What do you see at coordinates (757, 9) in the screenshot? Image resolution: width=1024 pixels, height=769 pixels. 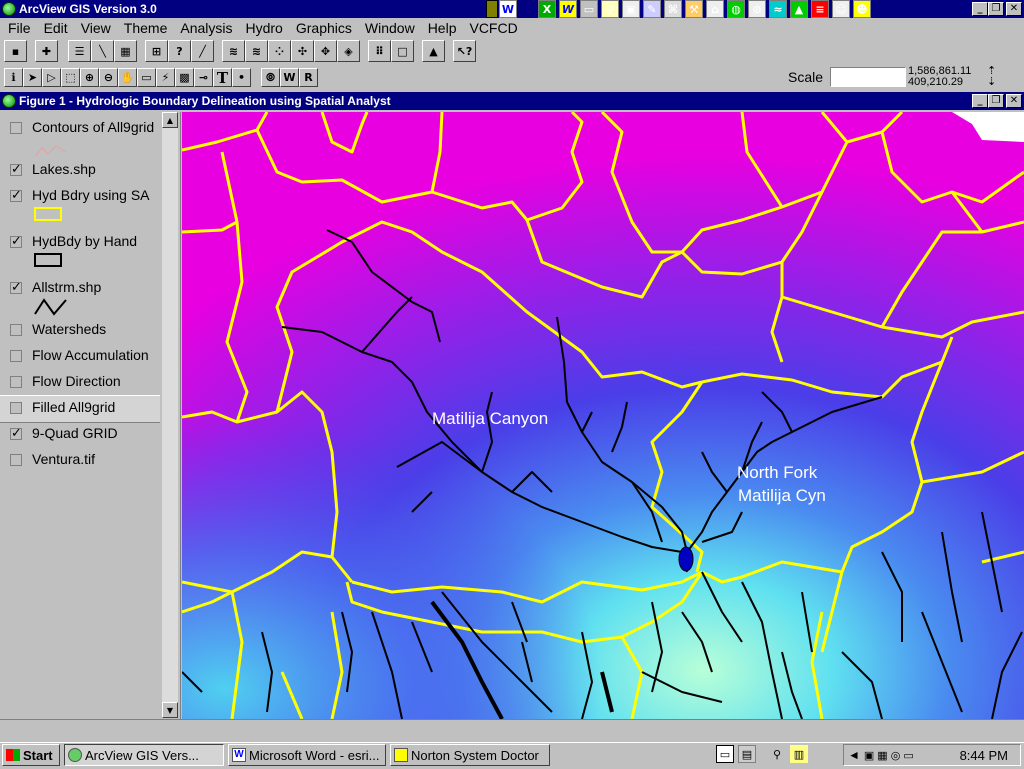 I see `magnifier-icon: ⊙` at bounding box center [757, 9].